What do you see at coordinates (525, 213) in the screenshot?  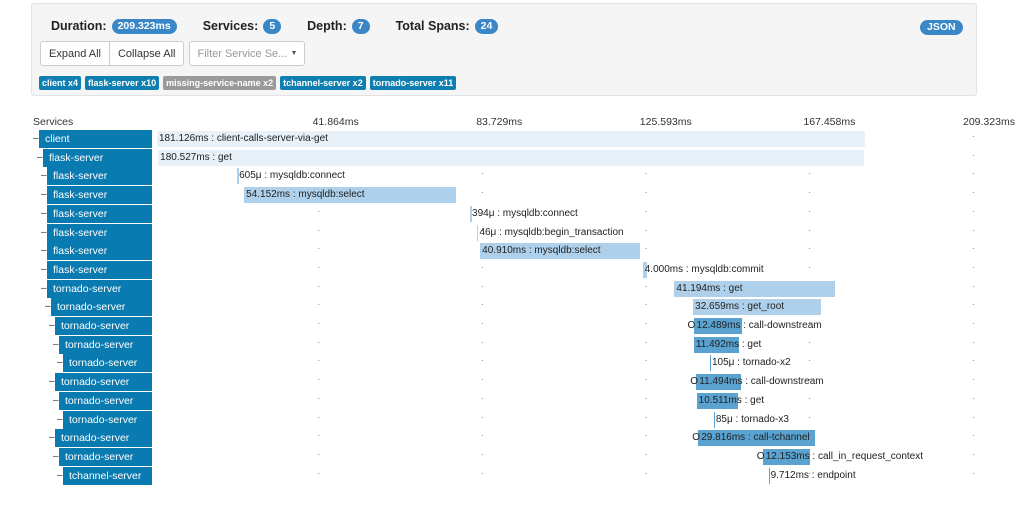 I see `span-label: 394μ : mysqldb:connect` at bounding box center [525, 213].